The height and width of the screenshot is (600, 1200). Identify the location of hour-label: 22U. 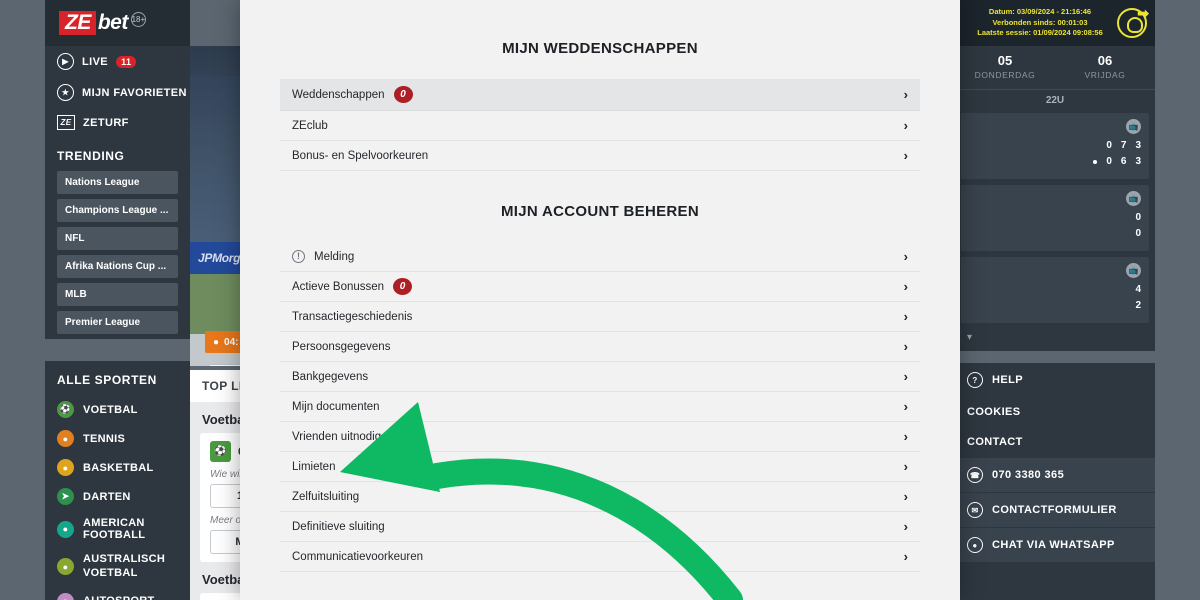
(1055, 100).